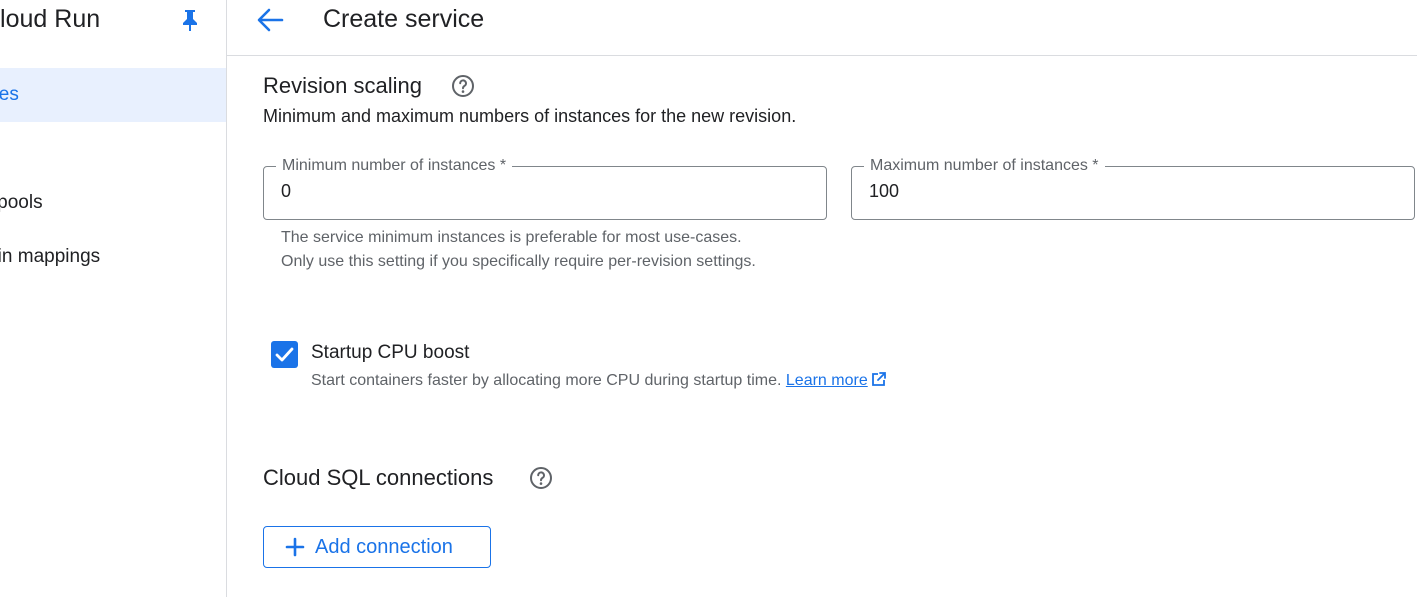 Image resolution: width=1417 pixels, height=597 pixels. I want to click on plus-icon, so click(295, 547).